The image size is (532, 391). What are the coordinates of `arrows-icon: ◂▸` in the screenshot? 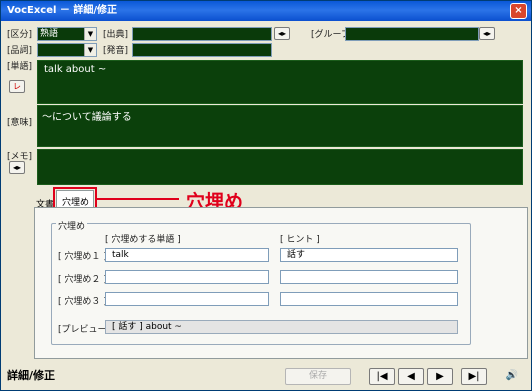 It's located at (17, 167).